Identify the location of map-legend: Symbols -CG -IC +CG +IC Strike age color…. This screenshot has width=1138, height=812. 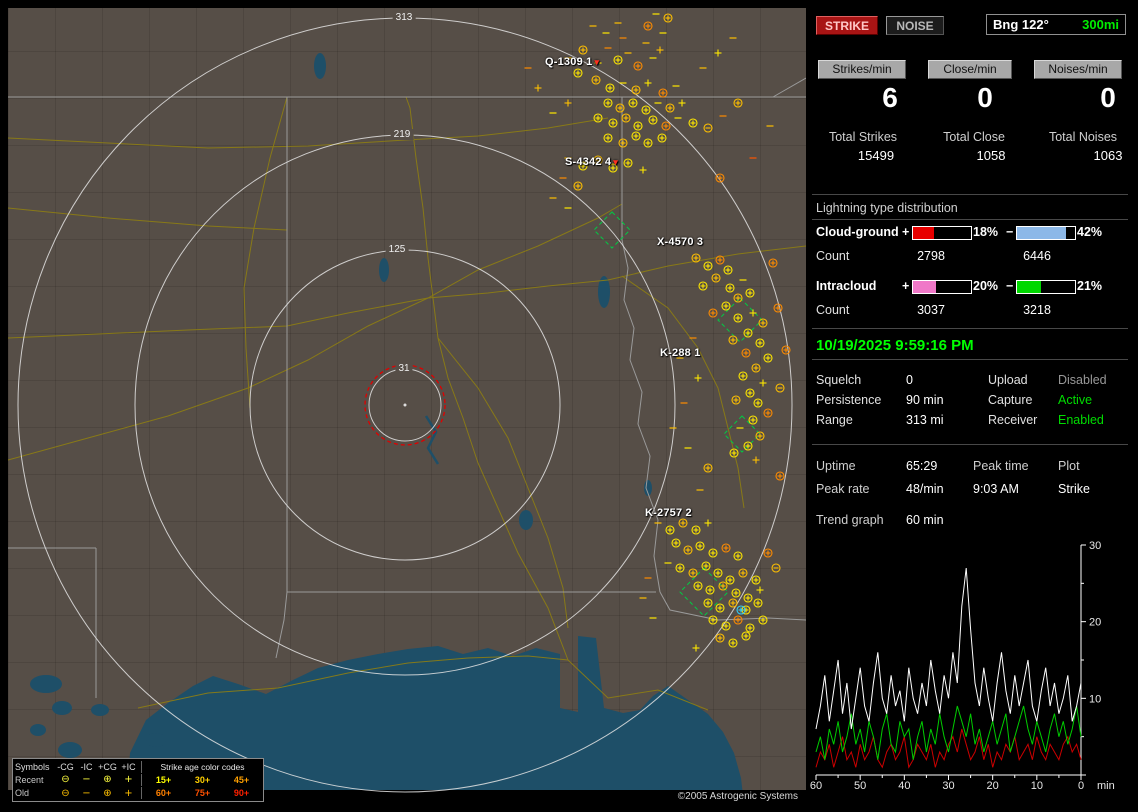
(138, 780).